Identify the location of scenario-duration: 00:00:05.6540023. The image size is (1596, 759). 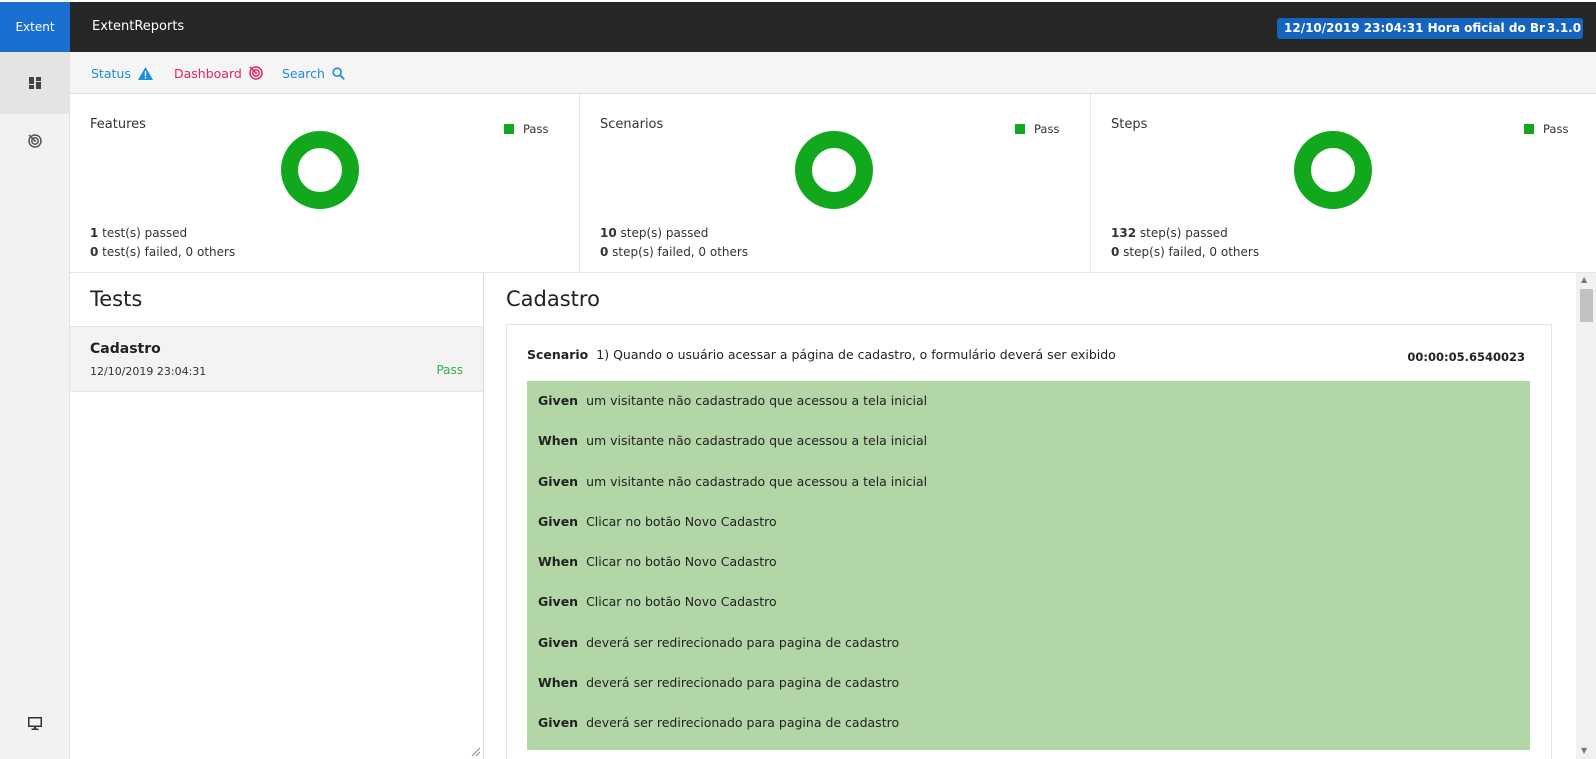
(1466, 357).